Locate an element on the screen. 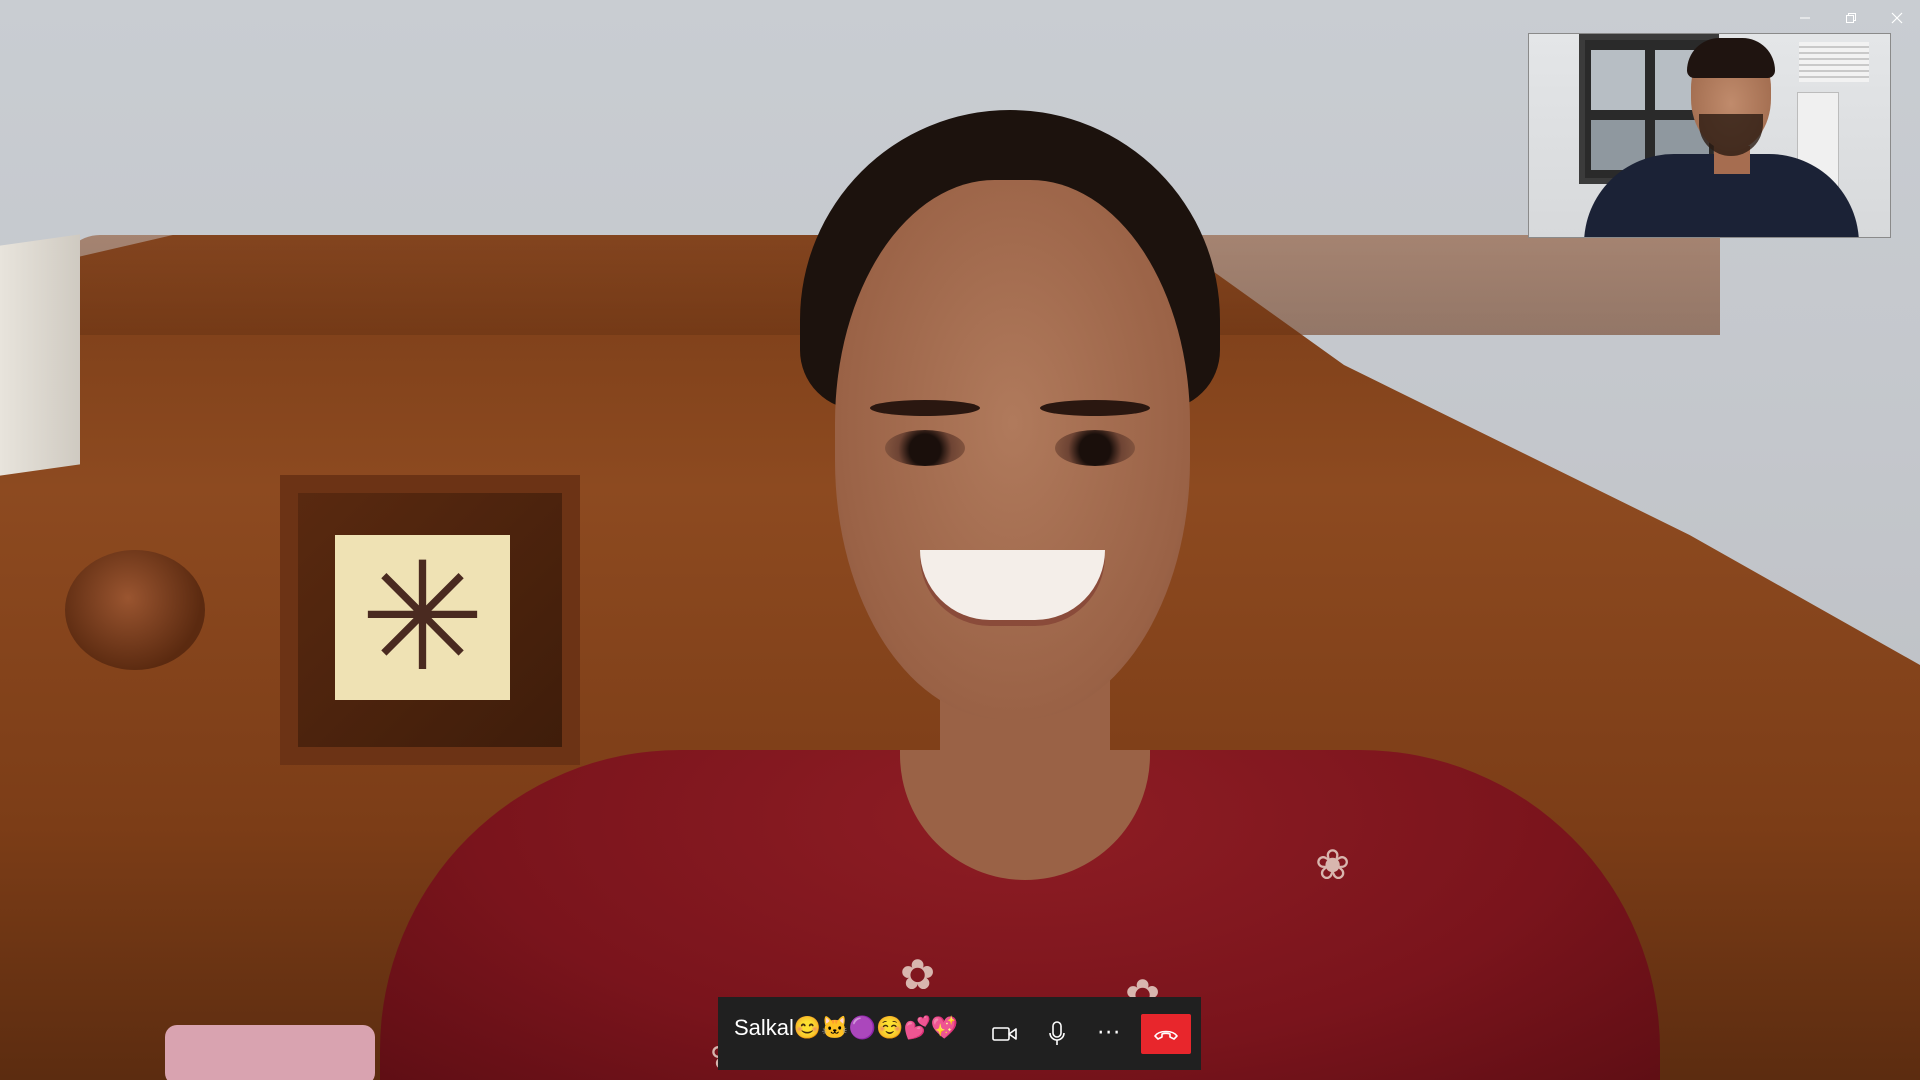 Image resolution: width=1920 pixels, height=1080 pixels. self-video-preview is located at coordinates (1709, 135).